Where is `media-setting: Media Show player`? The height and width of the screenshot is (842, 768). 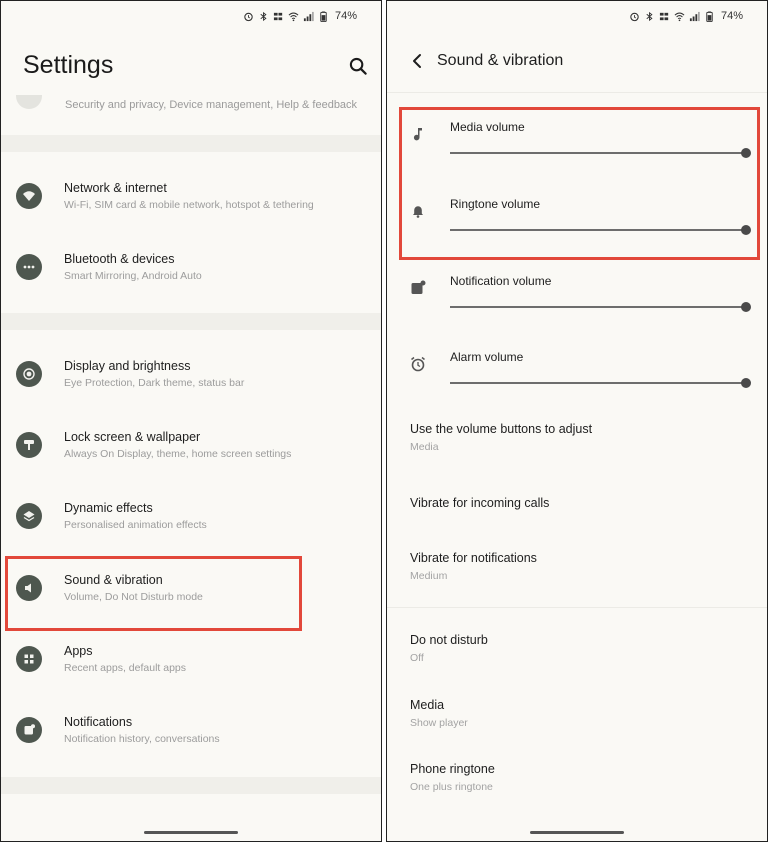
media-setting: Media Show player is located at coordinates (577, 718).